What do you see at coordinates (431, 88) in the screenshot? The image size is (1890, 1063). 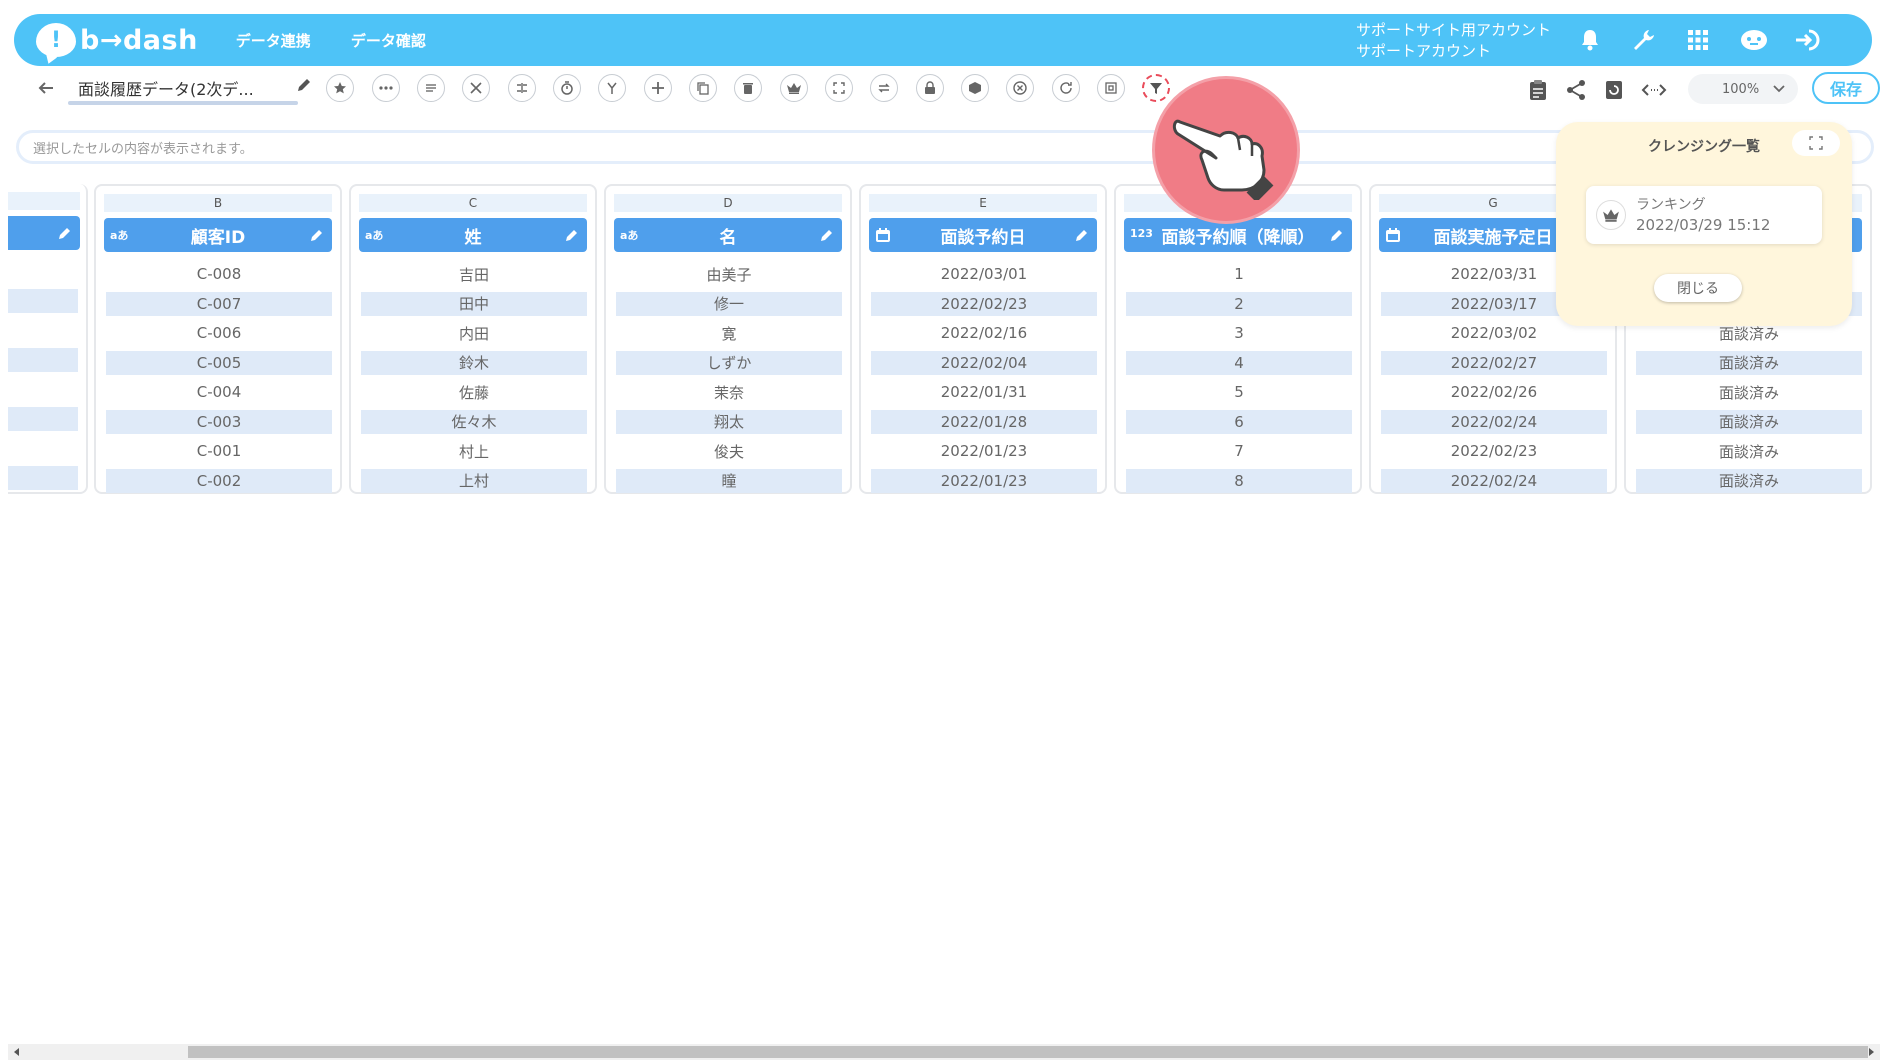 I see `list-icon` at bounding box center [431, 88].